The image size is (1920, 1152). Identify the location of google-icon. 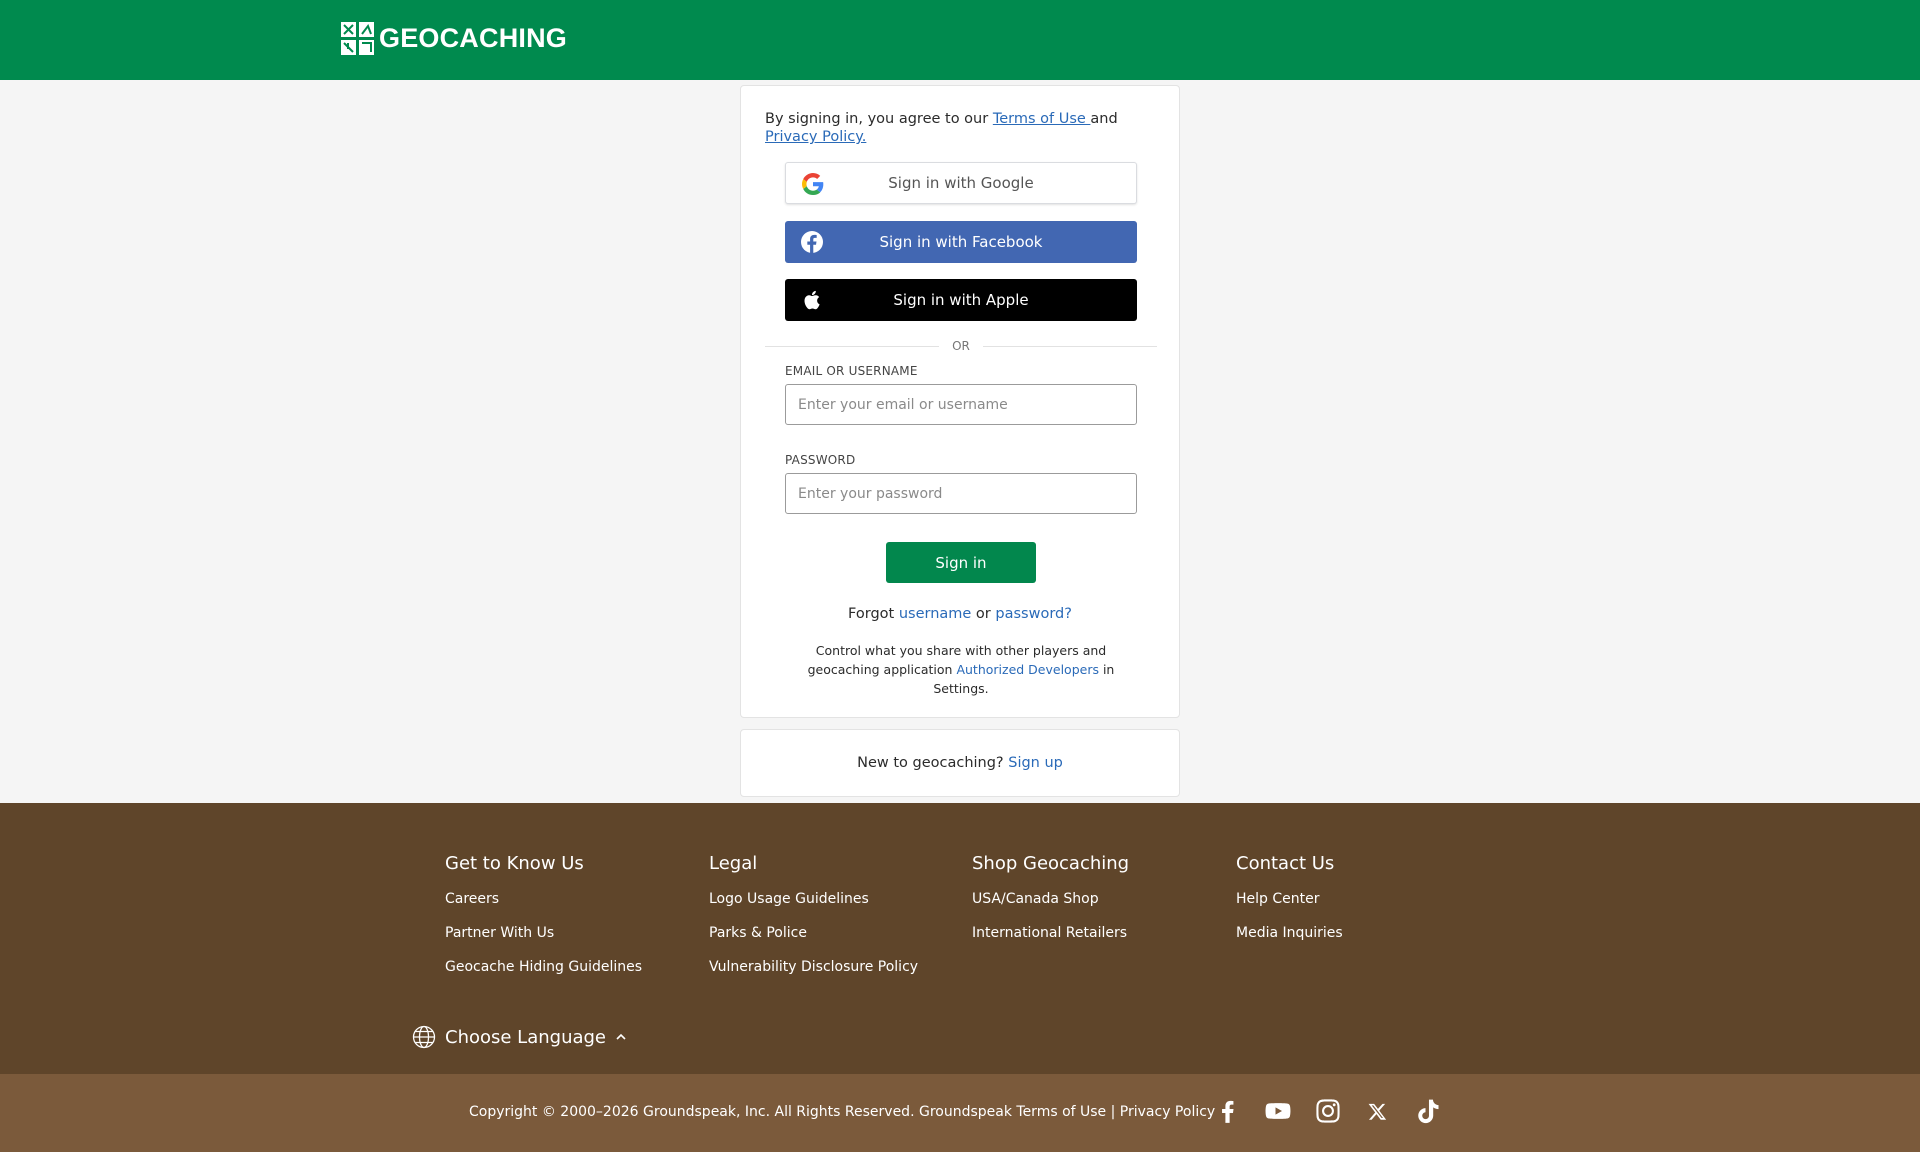
(813, 184).